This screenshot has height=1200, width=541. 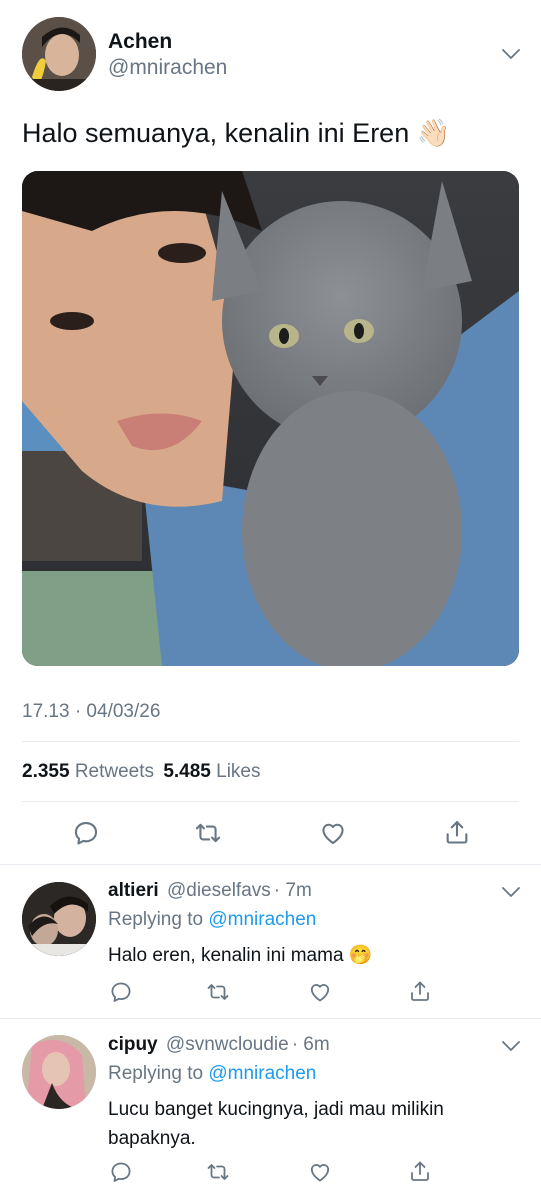 What do you see at coordinates (227, 1044) in the screenshot?
I see `reply-author-handle: @svnwcloudie` at bounding box center [227, 1044].